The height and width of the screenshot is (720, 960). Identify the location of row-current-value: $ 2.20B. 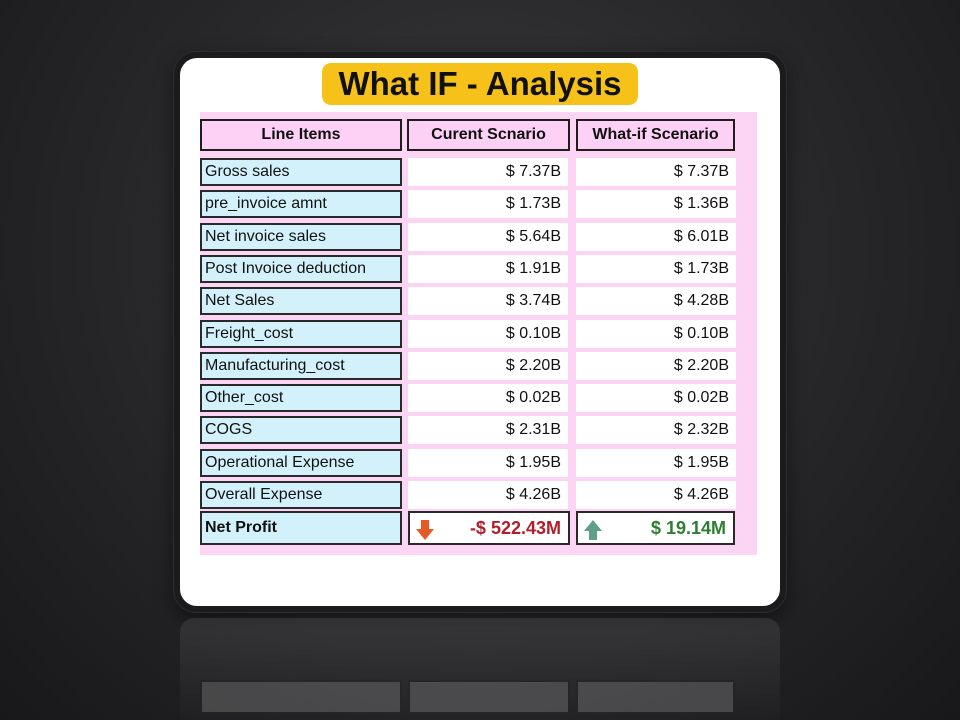
(488, 366).